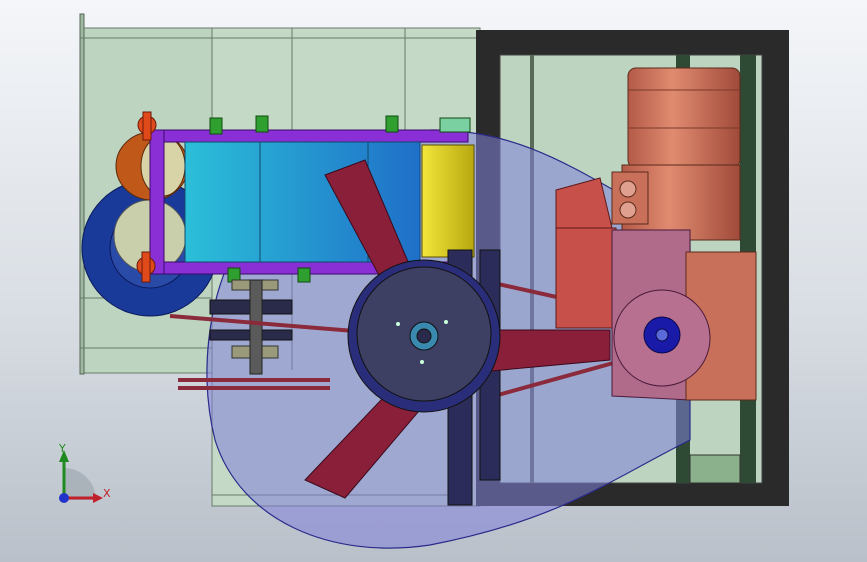 The height and width of the screenshot is (562, 867). Describe the element at coordinates (81, 476) in the screenshot. I see `axis-triad` at that location.